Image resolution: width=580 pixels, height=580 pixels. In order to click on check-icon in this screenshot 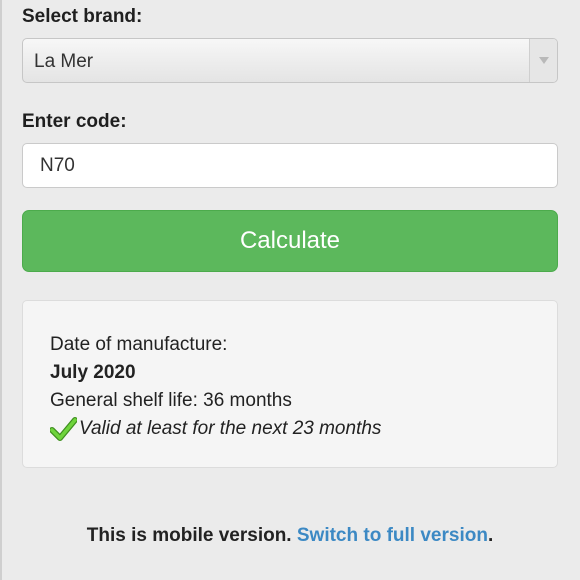, I will do `click(63, 429)`.